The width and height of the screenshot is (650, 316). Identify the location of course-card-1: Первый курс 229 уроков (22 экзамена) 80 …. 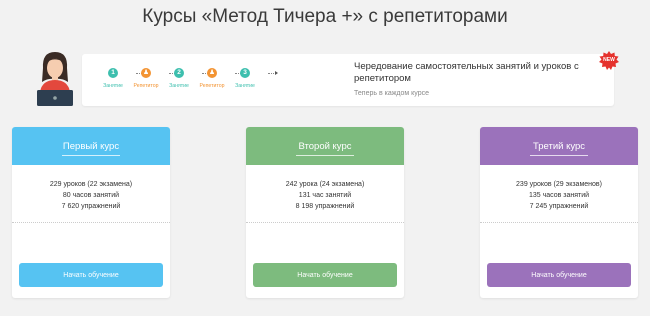
(91, 212).